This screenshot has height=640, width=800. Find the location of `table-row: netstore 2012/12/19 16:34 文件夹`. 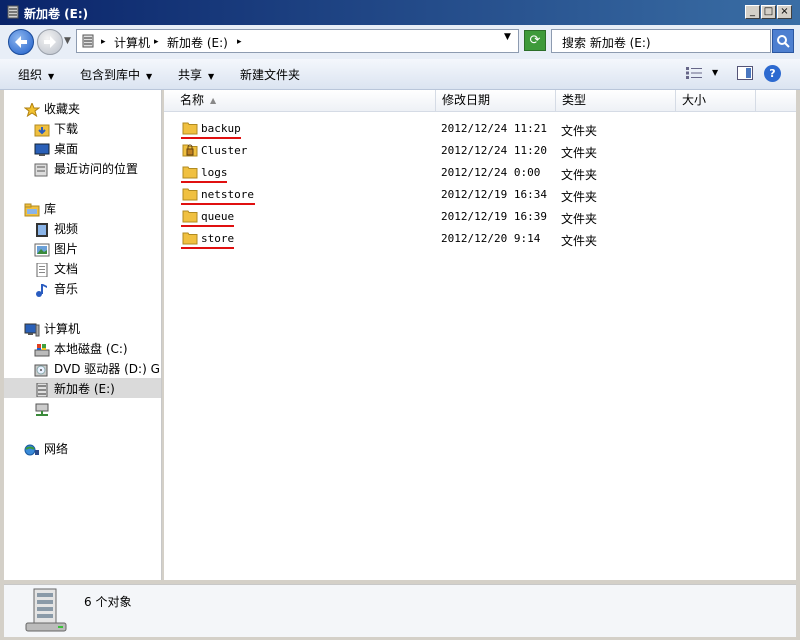

table-row: netstore 2012/12/19 16:34 文件夹 is located at coordinates (480, 195).